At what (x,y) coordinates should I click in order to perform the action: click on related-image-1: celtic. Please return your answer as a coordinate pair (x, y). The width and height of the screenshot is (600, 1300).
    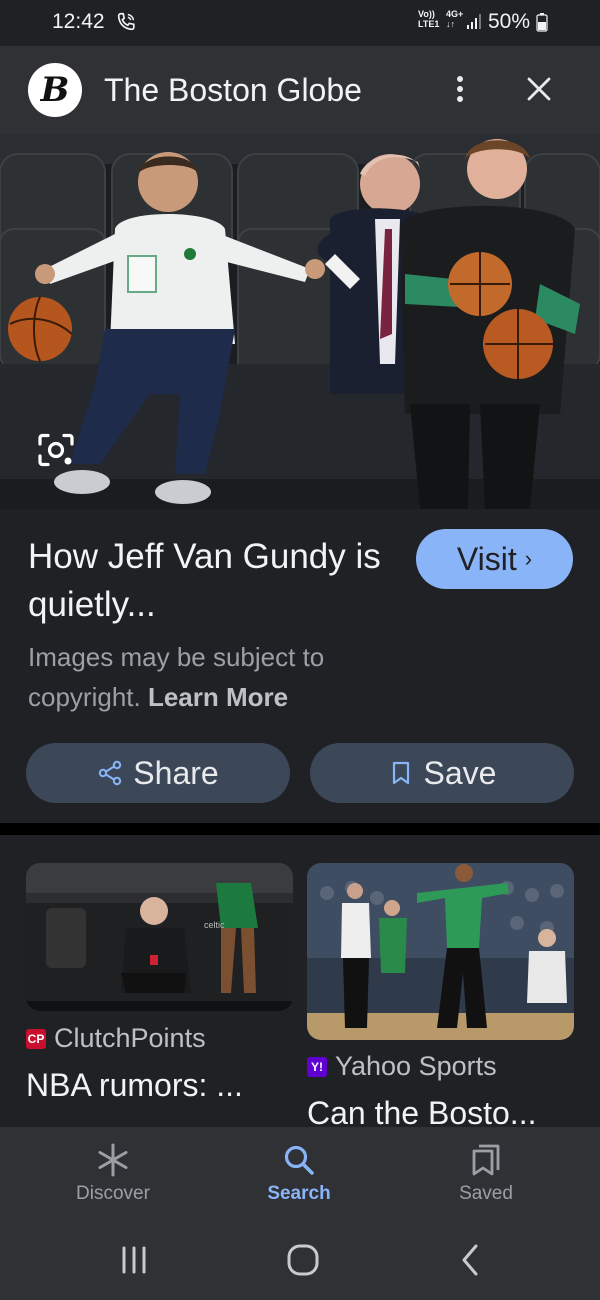
    Looking at the image, I should click on (159, 937).